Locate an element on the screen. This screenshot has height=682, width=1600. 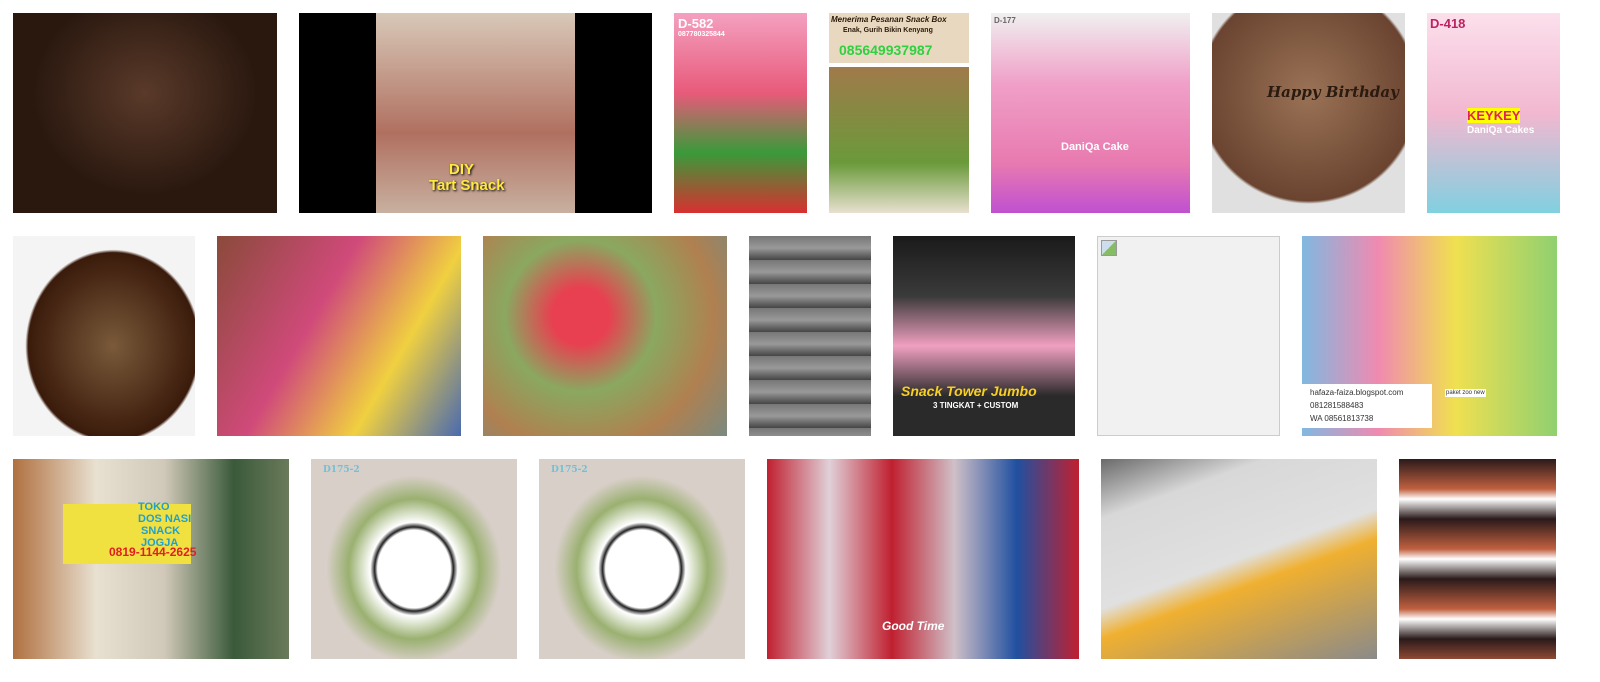
title-text: Snack Tower Jumbo is located at coordinates (969, 391).